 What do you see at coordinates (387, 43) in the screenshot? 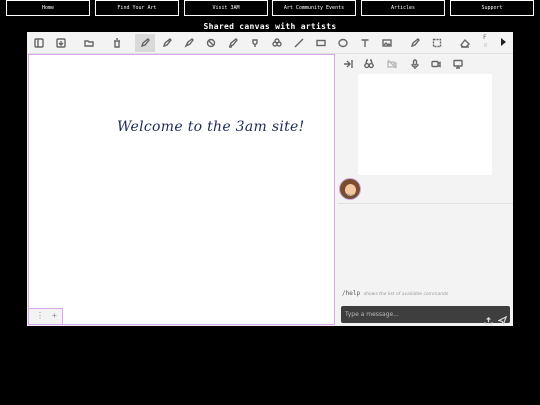
I see `image-icon` at bounding box center [387, 43].